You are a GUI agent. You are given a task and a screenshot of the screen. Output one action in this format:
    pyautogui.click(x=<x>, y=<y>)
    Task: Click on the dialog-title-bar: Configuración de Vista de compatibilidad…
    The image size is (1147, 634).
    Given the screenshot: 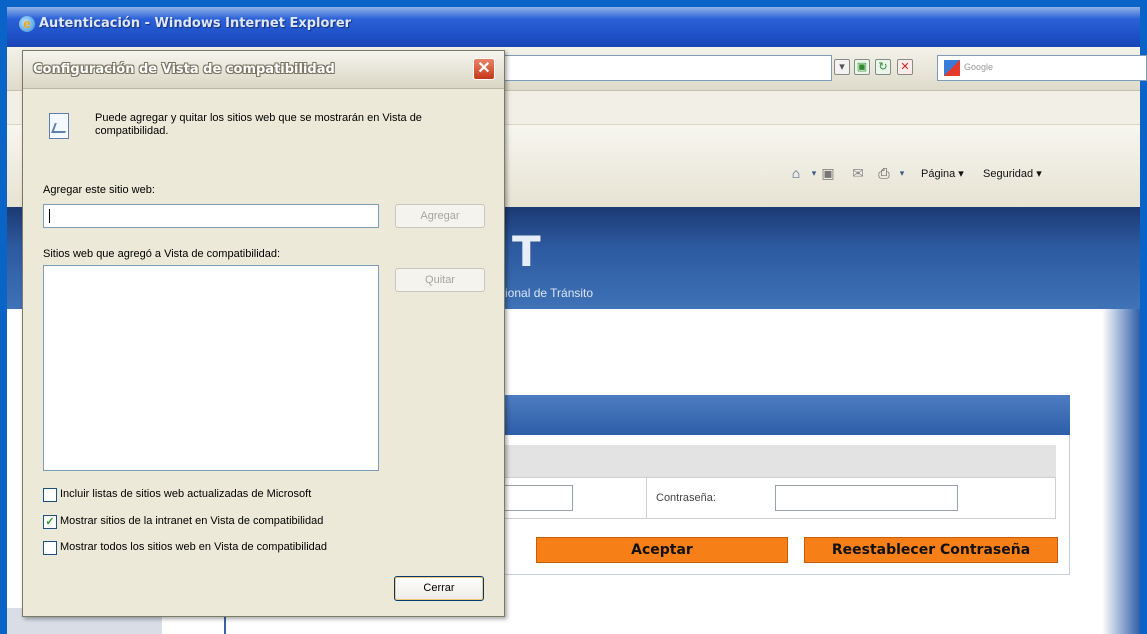 What is the action you would take?
    pyautogui.click(x=263, y=70)
    